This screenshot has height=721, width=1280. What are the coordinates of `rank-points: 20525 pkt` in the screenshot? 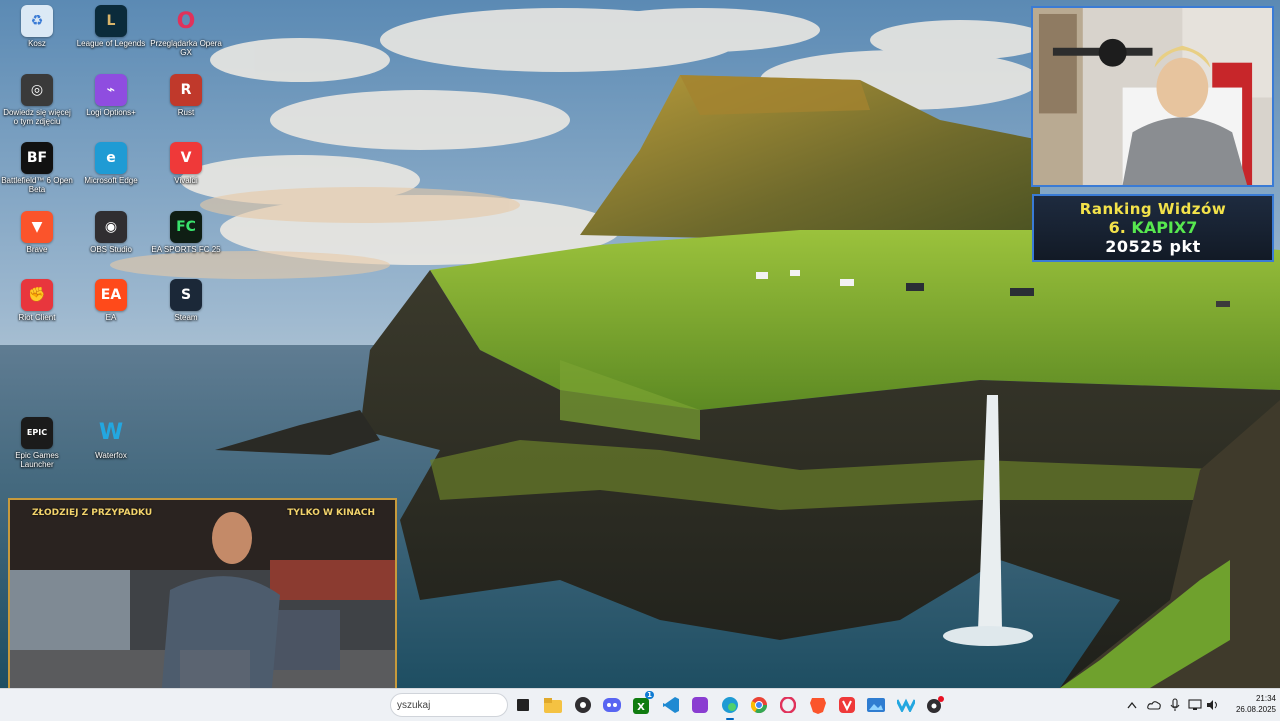 It's located at (1153, 246).